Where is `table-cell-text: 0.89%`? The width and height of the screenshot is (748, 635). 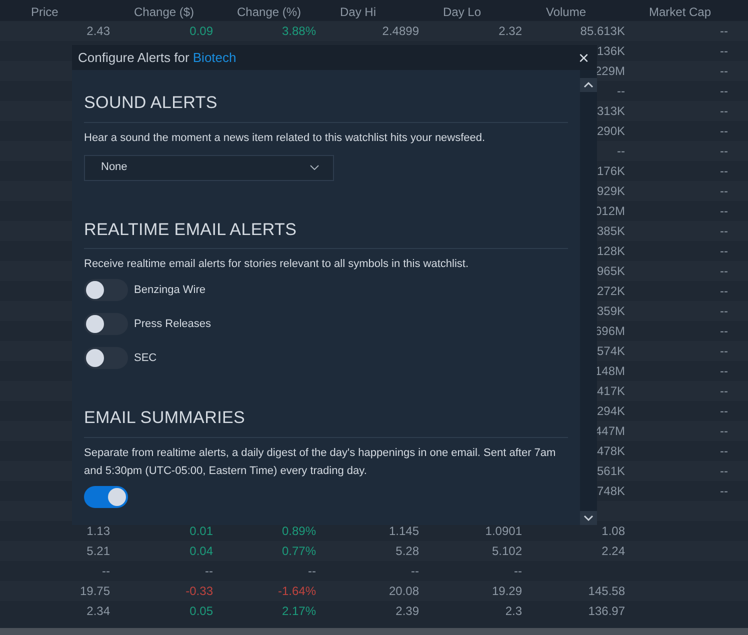 table-cell-text: 0.89% is located at coordinates (299, 531).